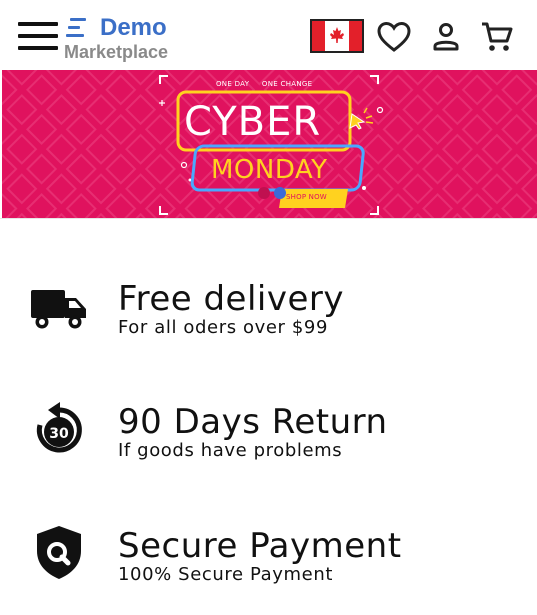 This screenshot has height=615, width=537. I want to click on slider-dot-2-active, so click(280, 193).